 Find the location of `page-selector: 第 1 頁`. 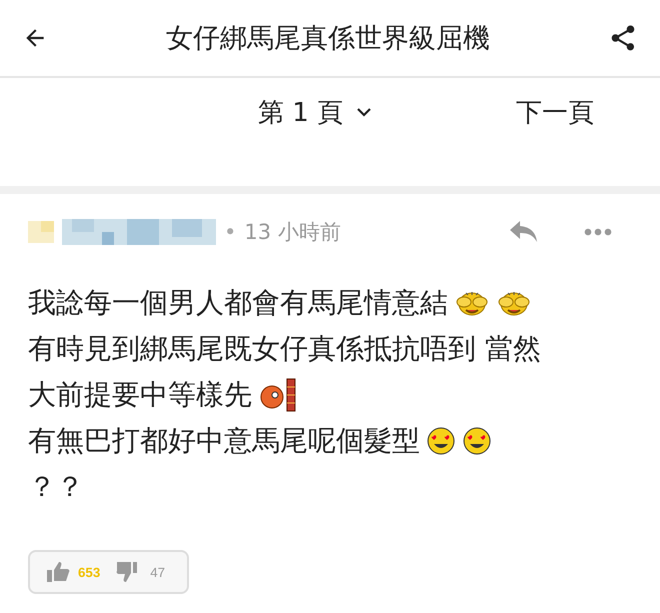

page-selector: 第 1 頁 is located at coordinates (315, 112).